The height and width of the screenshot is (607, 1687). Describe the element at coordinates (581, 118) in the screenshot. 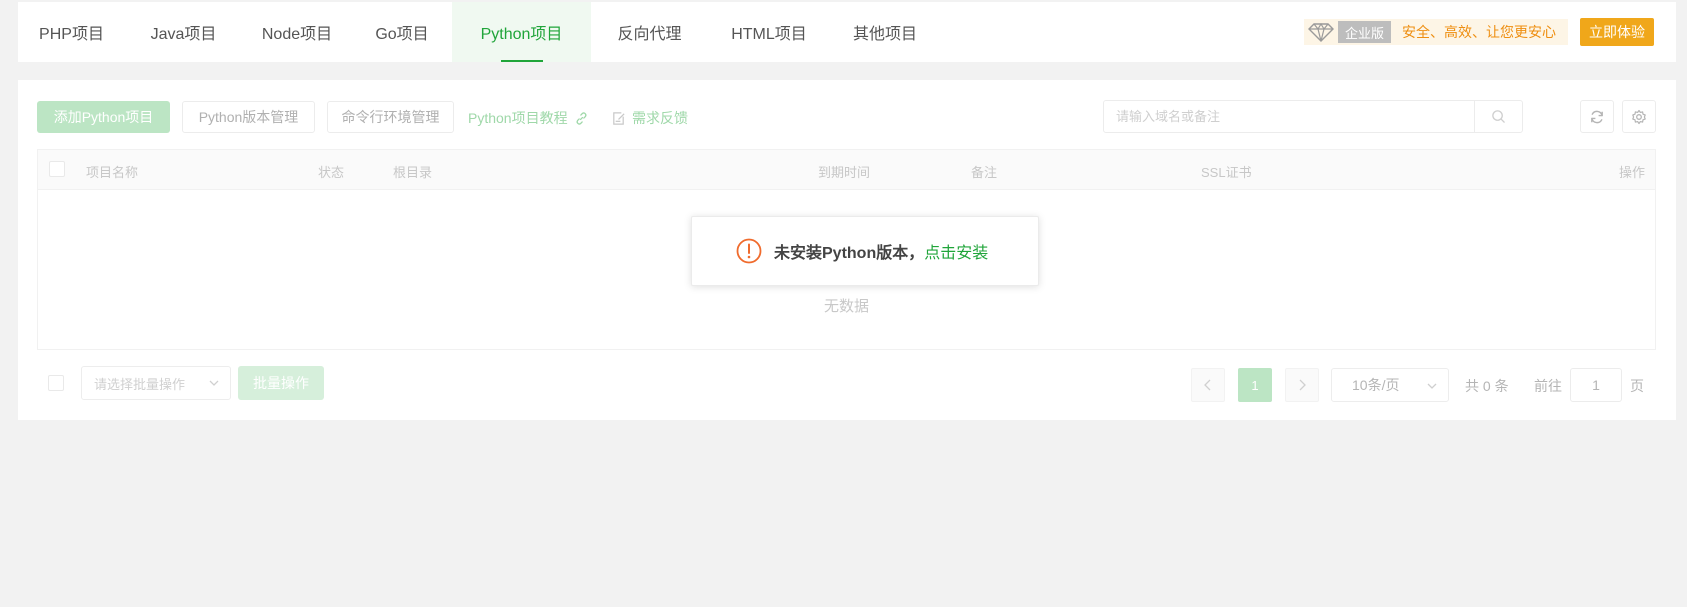

I see `link-icon` at that location.